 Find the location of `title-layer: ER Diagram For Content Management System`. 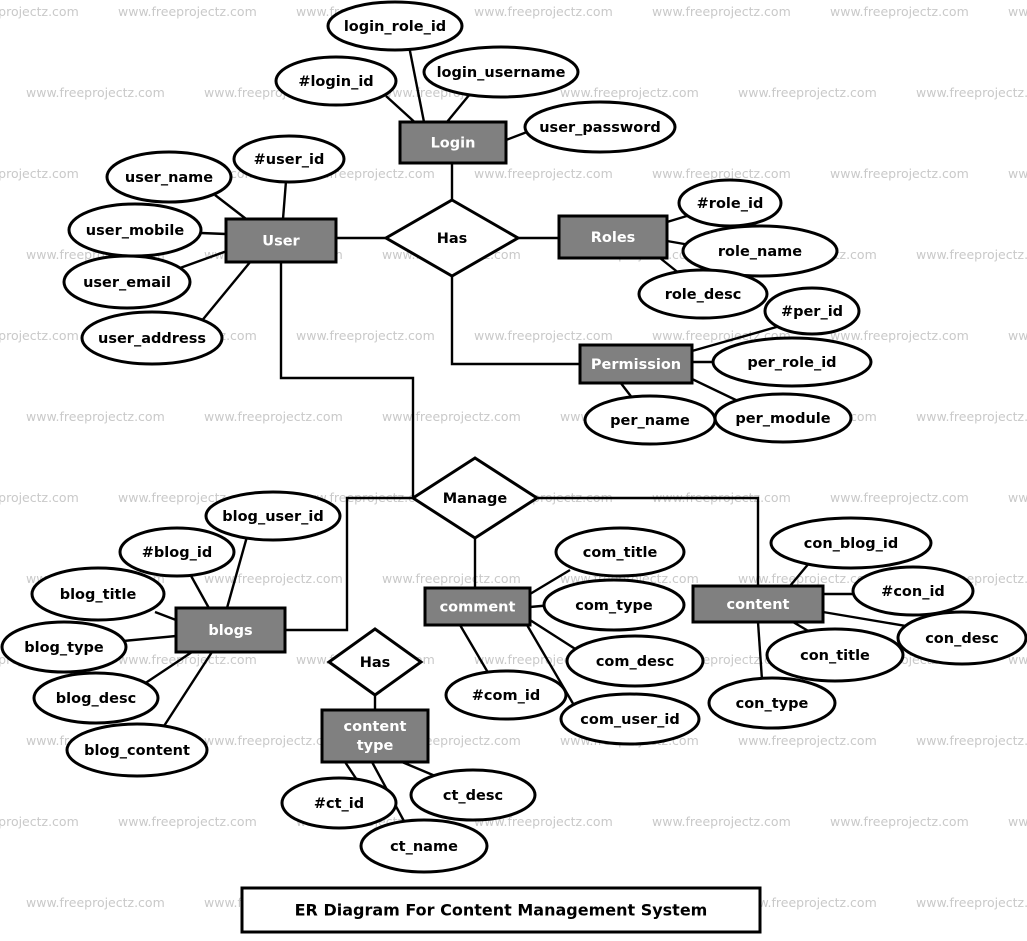

title-layer: ER Diagram For Content Management System is located at coordinates (501, 910).